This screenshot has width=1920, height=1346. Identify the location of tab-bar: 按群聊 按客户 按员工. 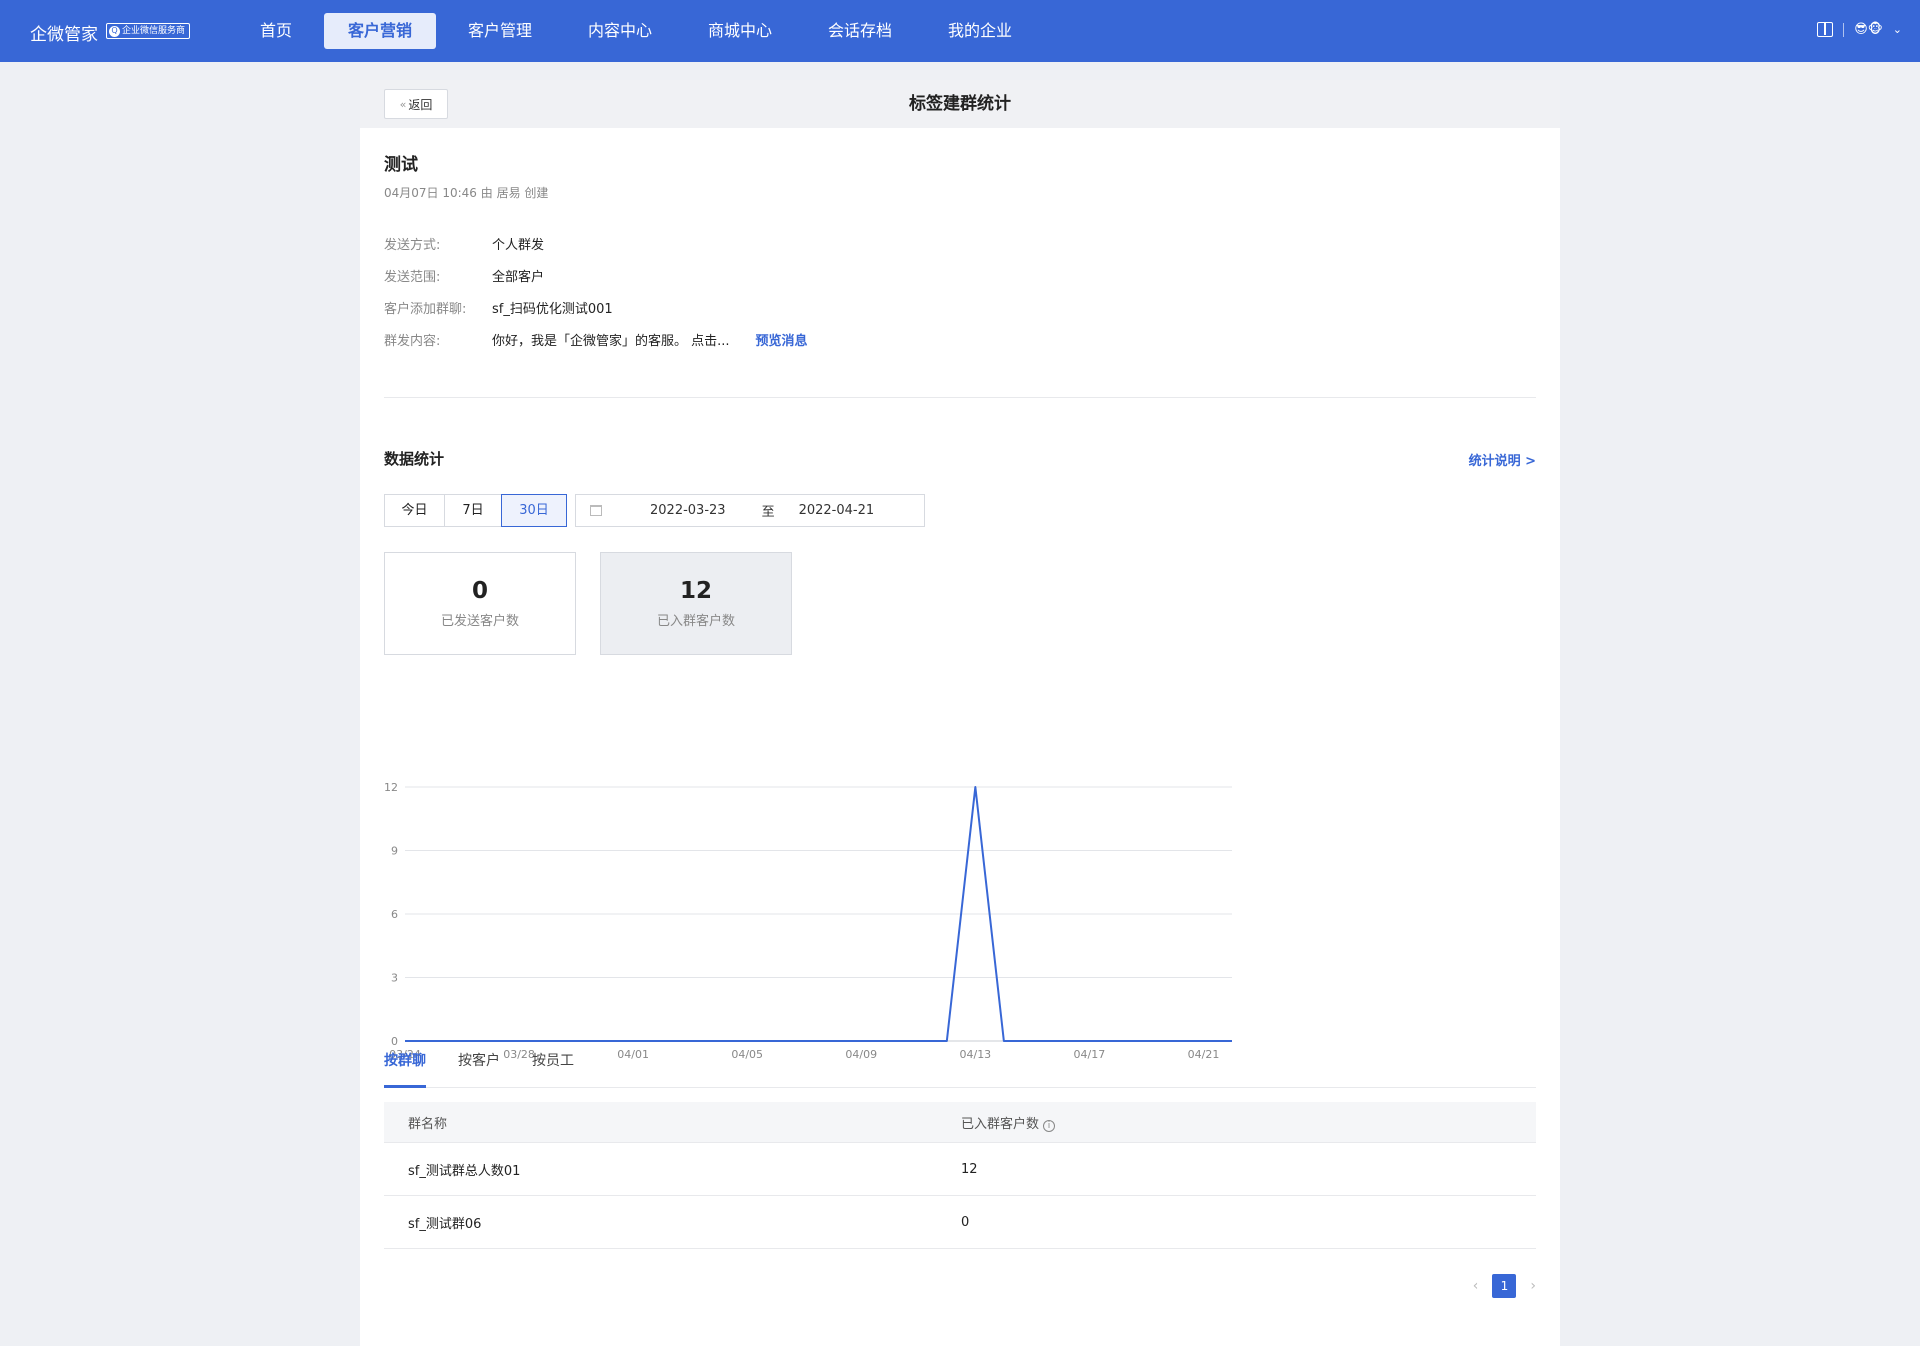
(960, 1067).